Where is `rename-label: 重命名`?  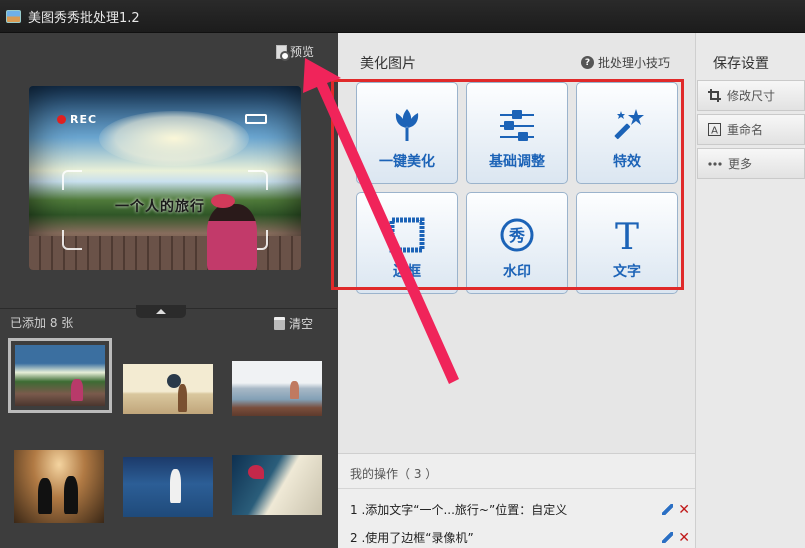
rename-label: 重命名 is located at coordinates (745, 130).